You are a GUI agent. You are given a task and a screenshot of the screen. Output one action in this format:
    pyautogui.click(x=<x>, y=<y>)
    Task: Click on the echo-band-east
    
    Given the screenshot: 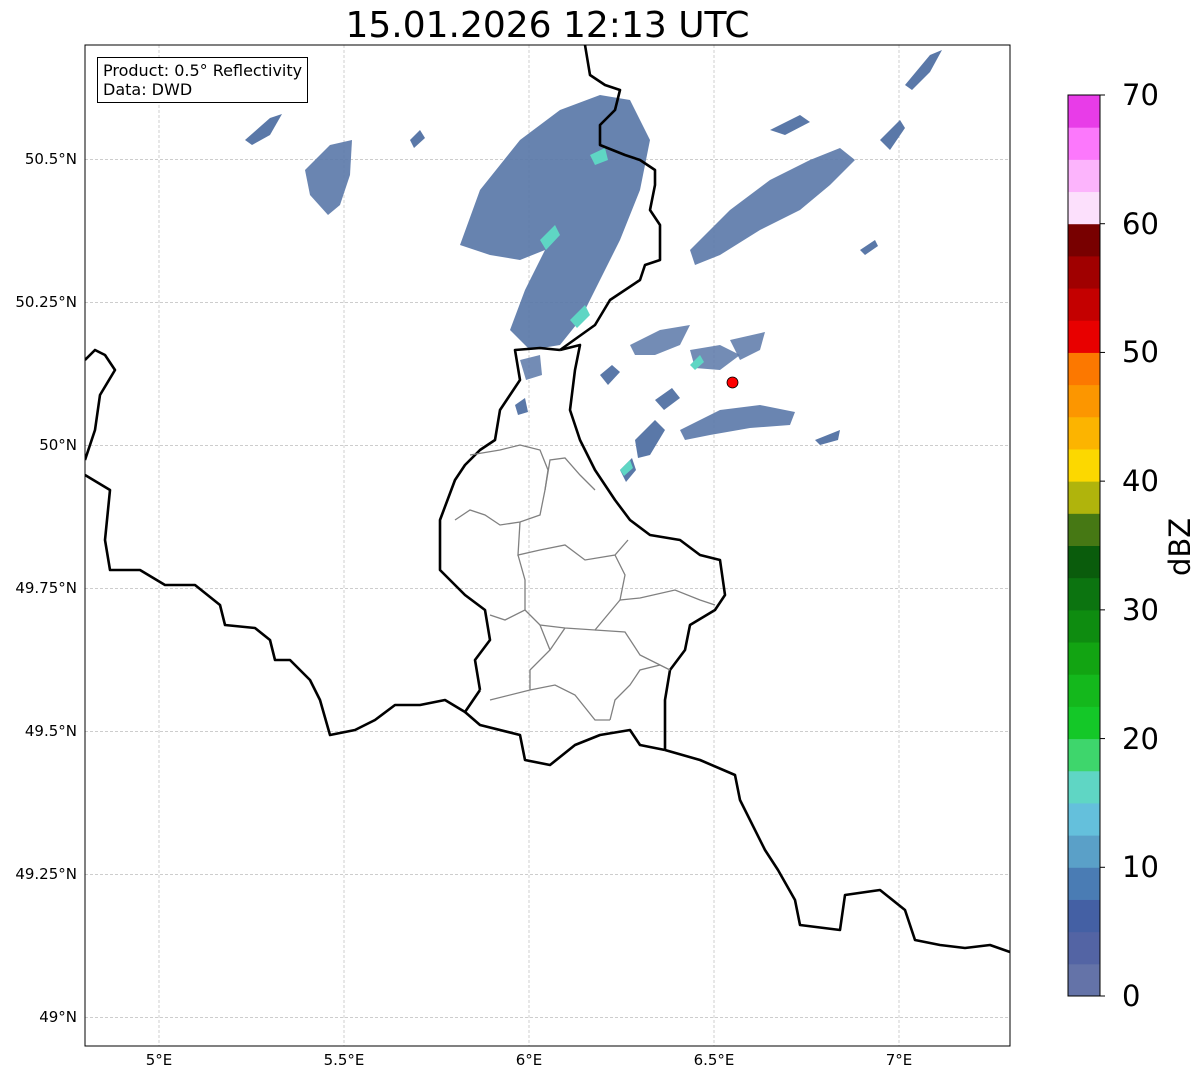 What is the action you would take?
    pyautogui.click(x=772, y=206)
    